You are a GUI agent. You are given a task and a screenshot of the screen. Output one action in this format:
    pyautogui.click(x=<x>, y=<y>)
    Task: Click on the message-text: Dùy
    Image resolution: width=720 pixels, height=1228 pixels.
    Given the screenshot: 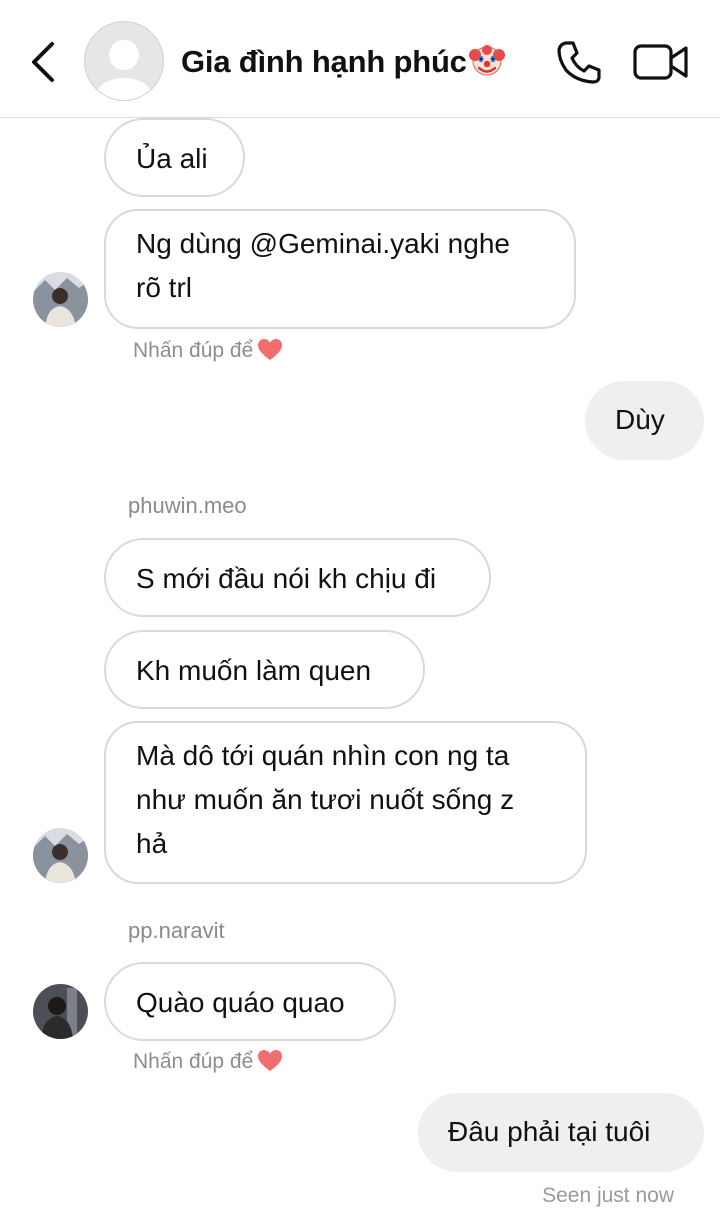 What is the action you would take?
    pyautogui.click(x=640, y=419)
    